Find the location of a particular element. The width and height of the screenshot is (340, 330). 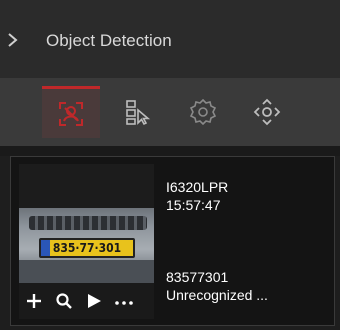

plate-text: 835·77·301 is located at coordinates (87, 248).